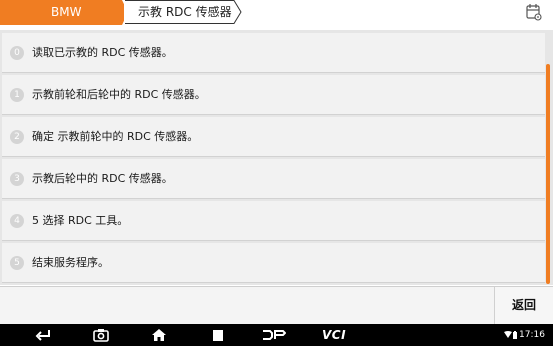 This screenshot has height=346, width=553. Describe the element at coordinates (80, 220) in the screenshot. I see `step-label: 5 选择 RDC 工具。` at that location.